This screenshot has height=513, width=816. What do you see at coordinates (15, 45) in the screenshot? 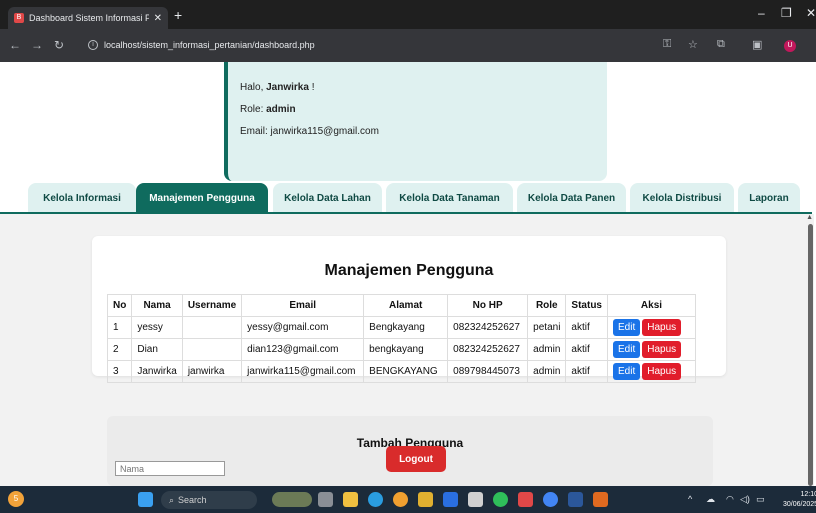
I see `back-icon: ←` at bounding box center [15, 45].